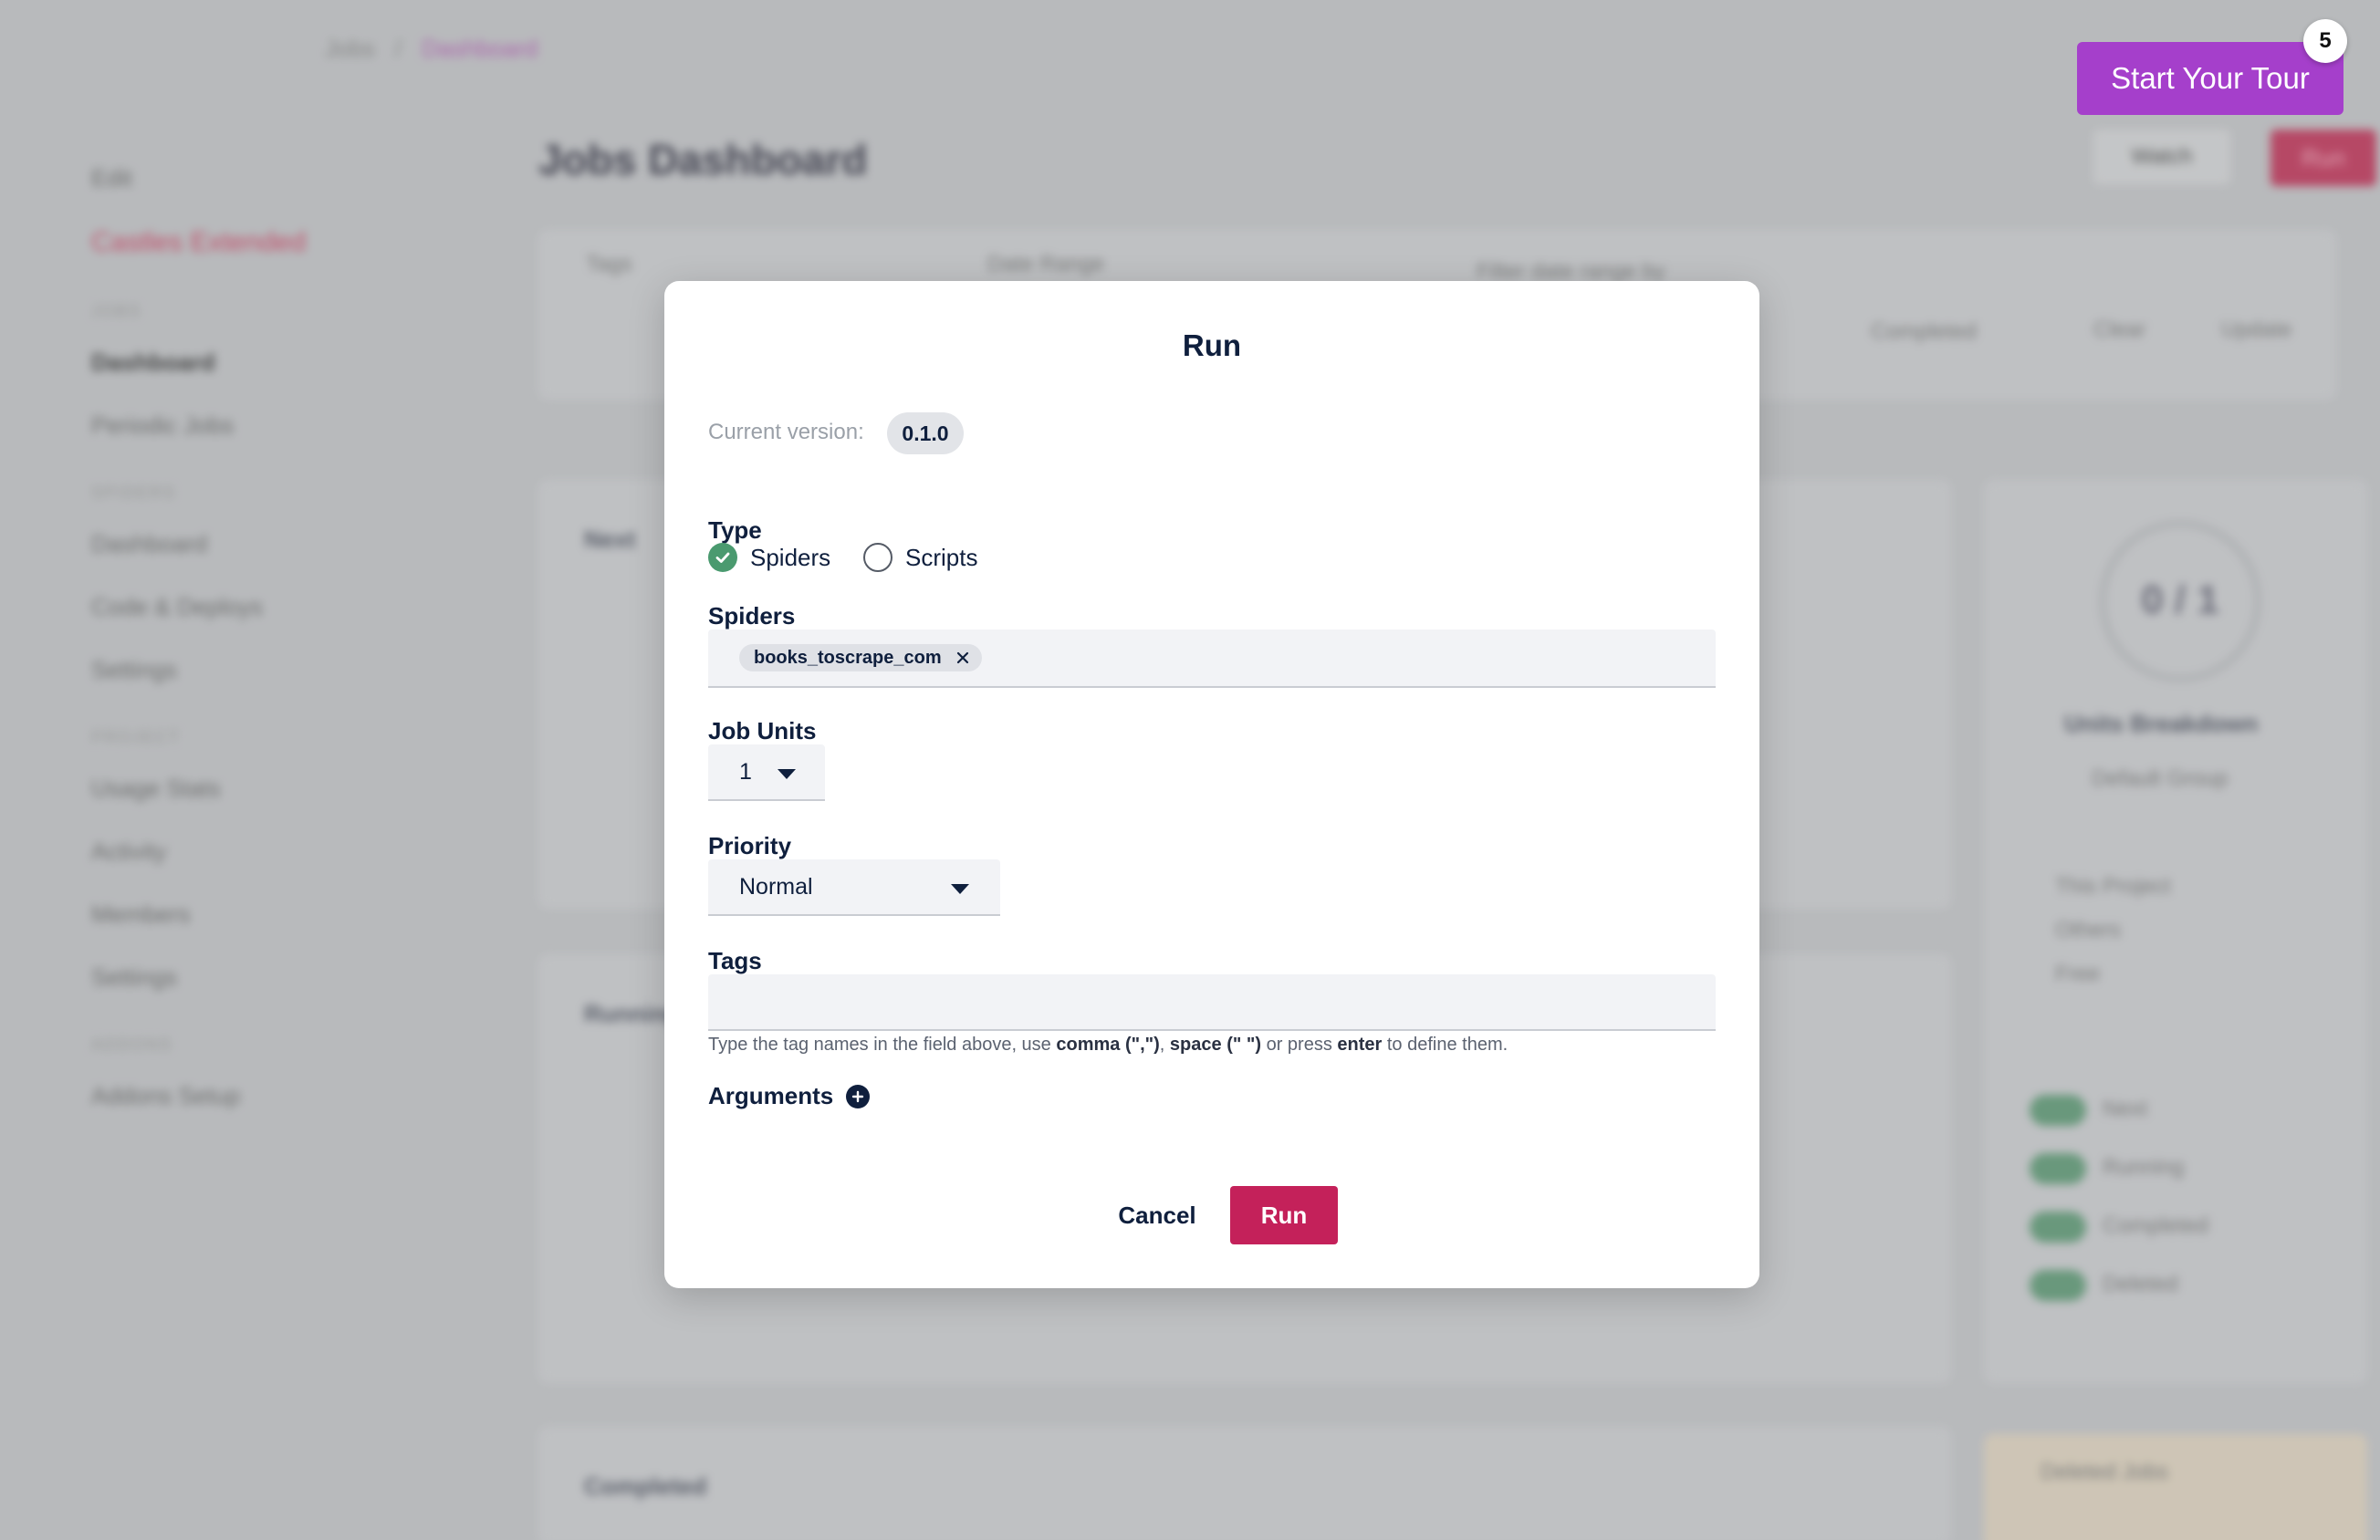 The width and height of the screenshot is (2380, 1540). I want to click on version-chip: 0.1.0, so click(925, 433).